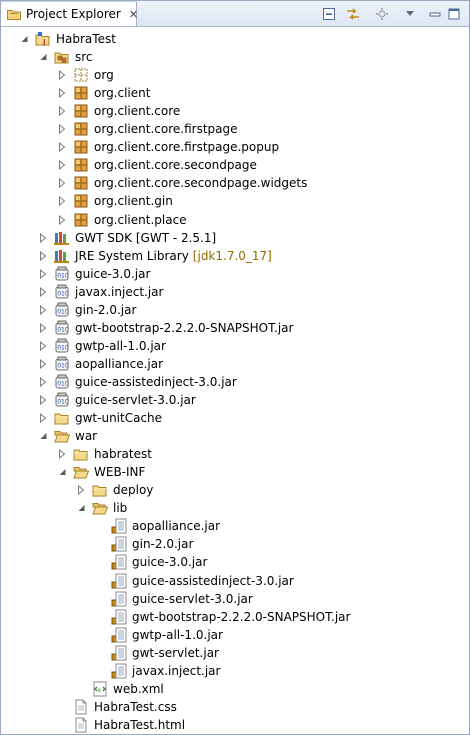  I want to click on tree-item: guice-assistedinject-3.0.jar, so click(194, 581).